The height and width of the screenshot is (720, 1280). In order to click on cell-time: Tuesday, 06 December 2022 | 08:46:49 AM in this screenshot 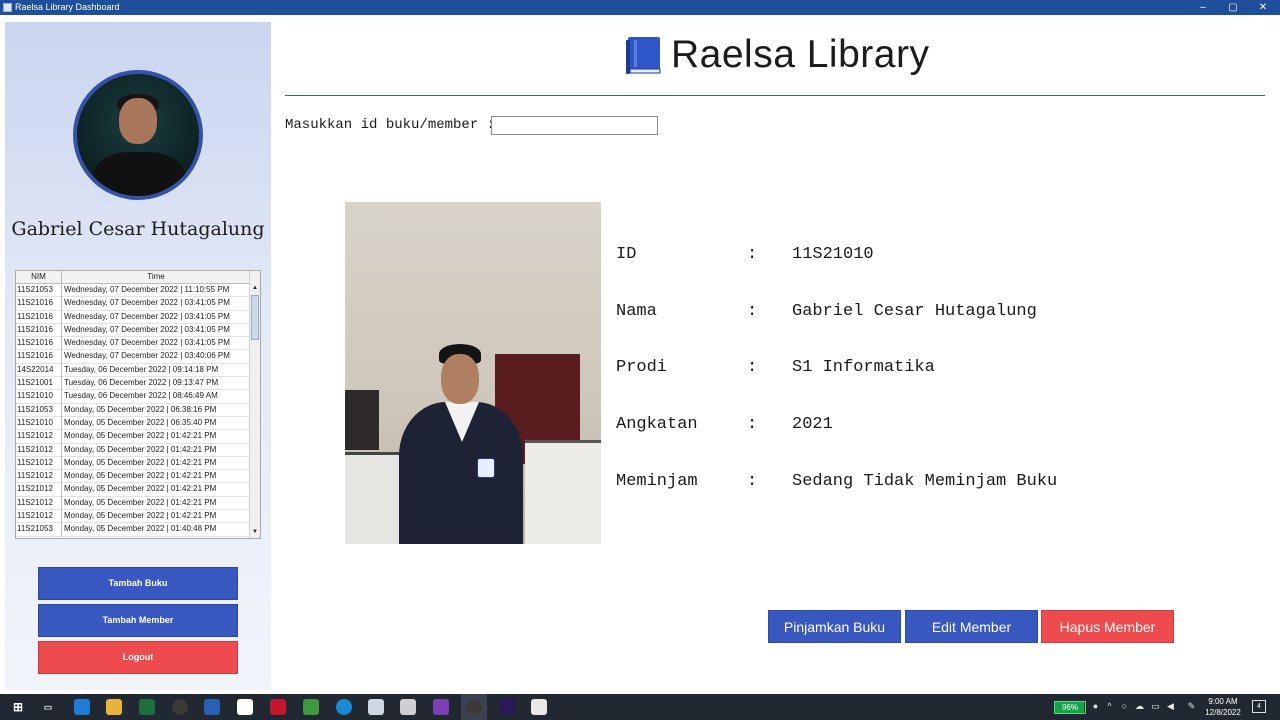, I will do `click(141, 396)`.